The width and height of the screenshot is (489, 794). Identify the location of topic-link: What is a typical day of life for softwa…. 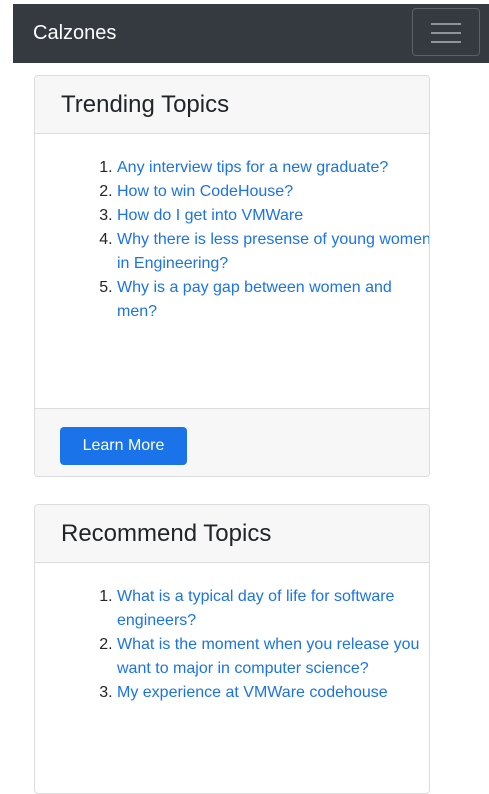
(255, 608).